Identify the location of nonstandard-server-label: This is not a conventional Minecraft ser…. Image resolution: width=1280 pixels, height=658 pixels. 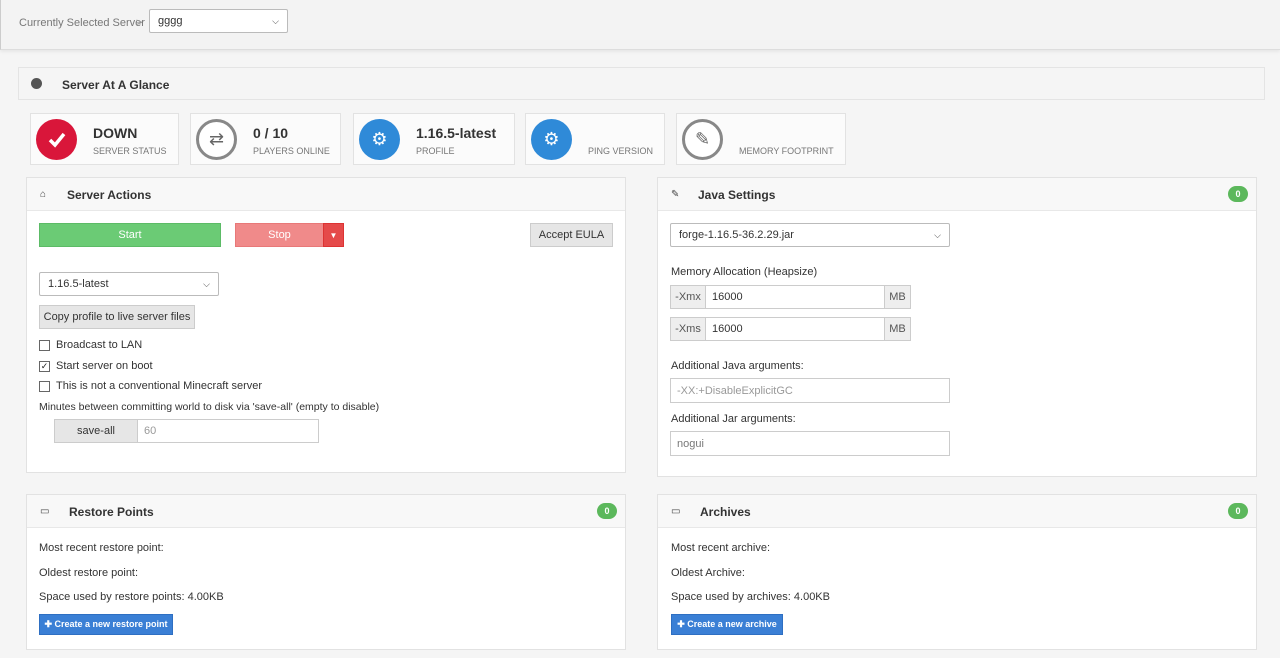
(159, 386).